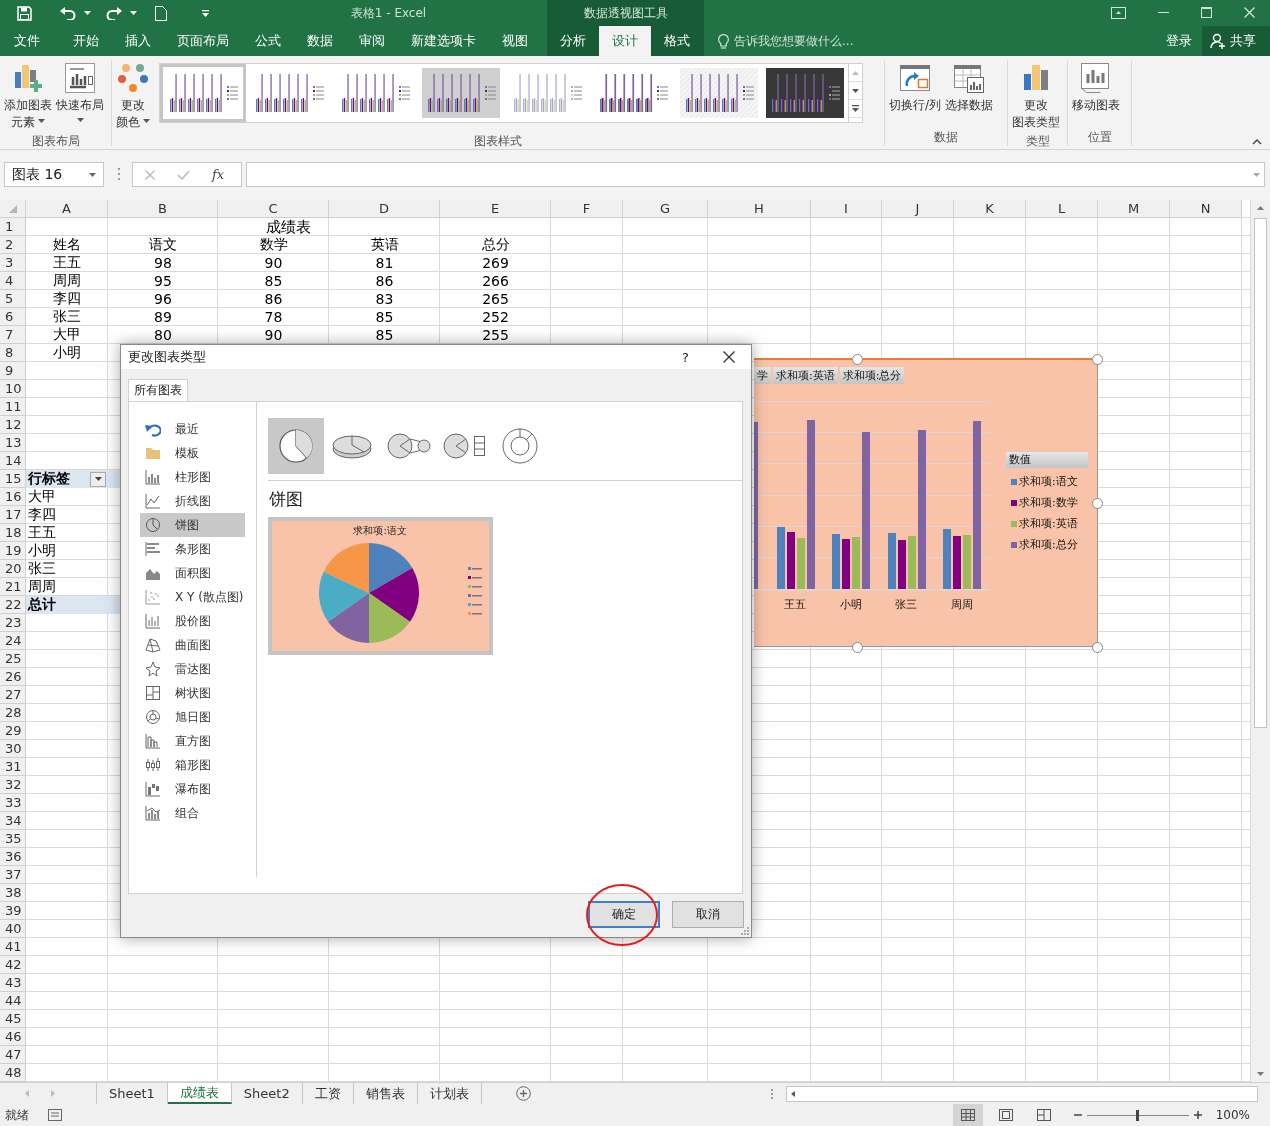  What do you see at coordinates (1118, 13) in the screenshot?
I see `ribbon-display-icon` at bounding box center [1118, 13].